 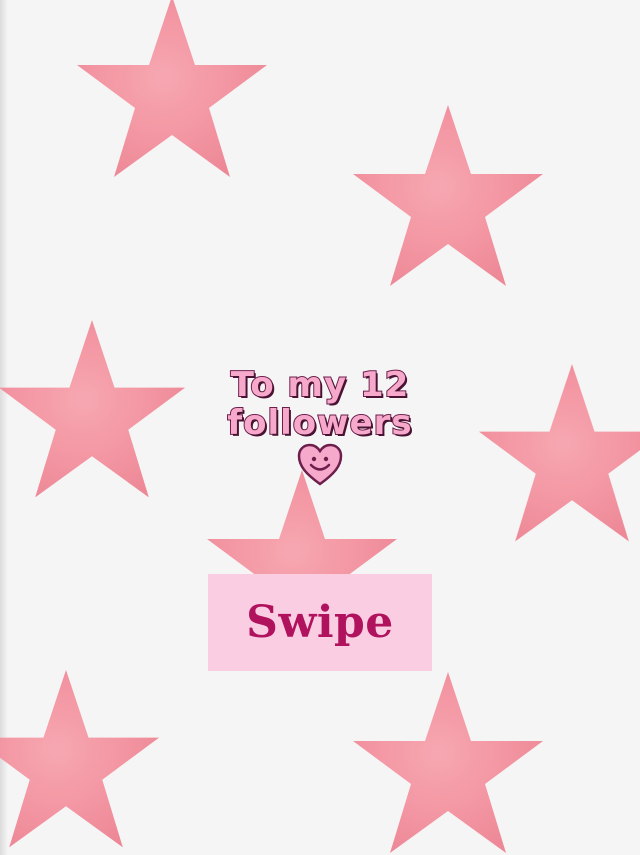 What do you see at coordinates (319, 423) in the screenshot?
I see `headline-line-2: followers` at bounding box center [319, 423].